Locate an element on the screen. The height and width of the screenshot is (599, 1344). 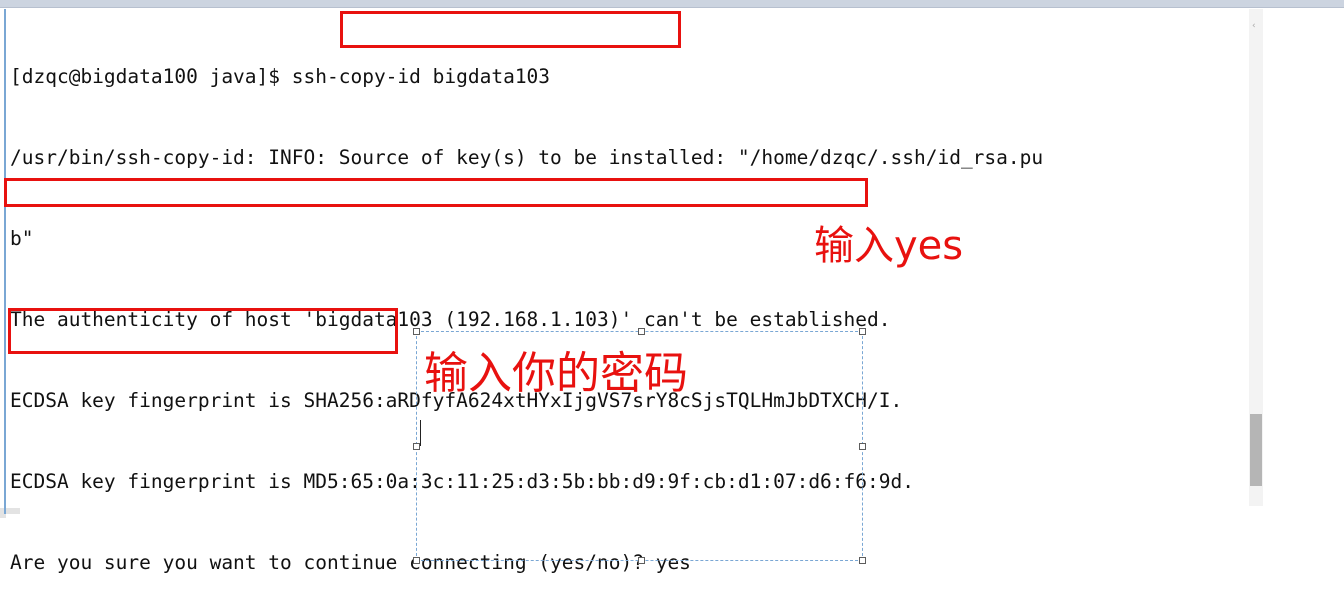
resize-handle-middle-right is located at coordinates (862, 446).